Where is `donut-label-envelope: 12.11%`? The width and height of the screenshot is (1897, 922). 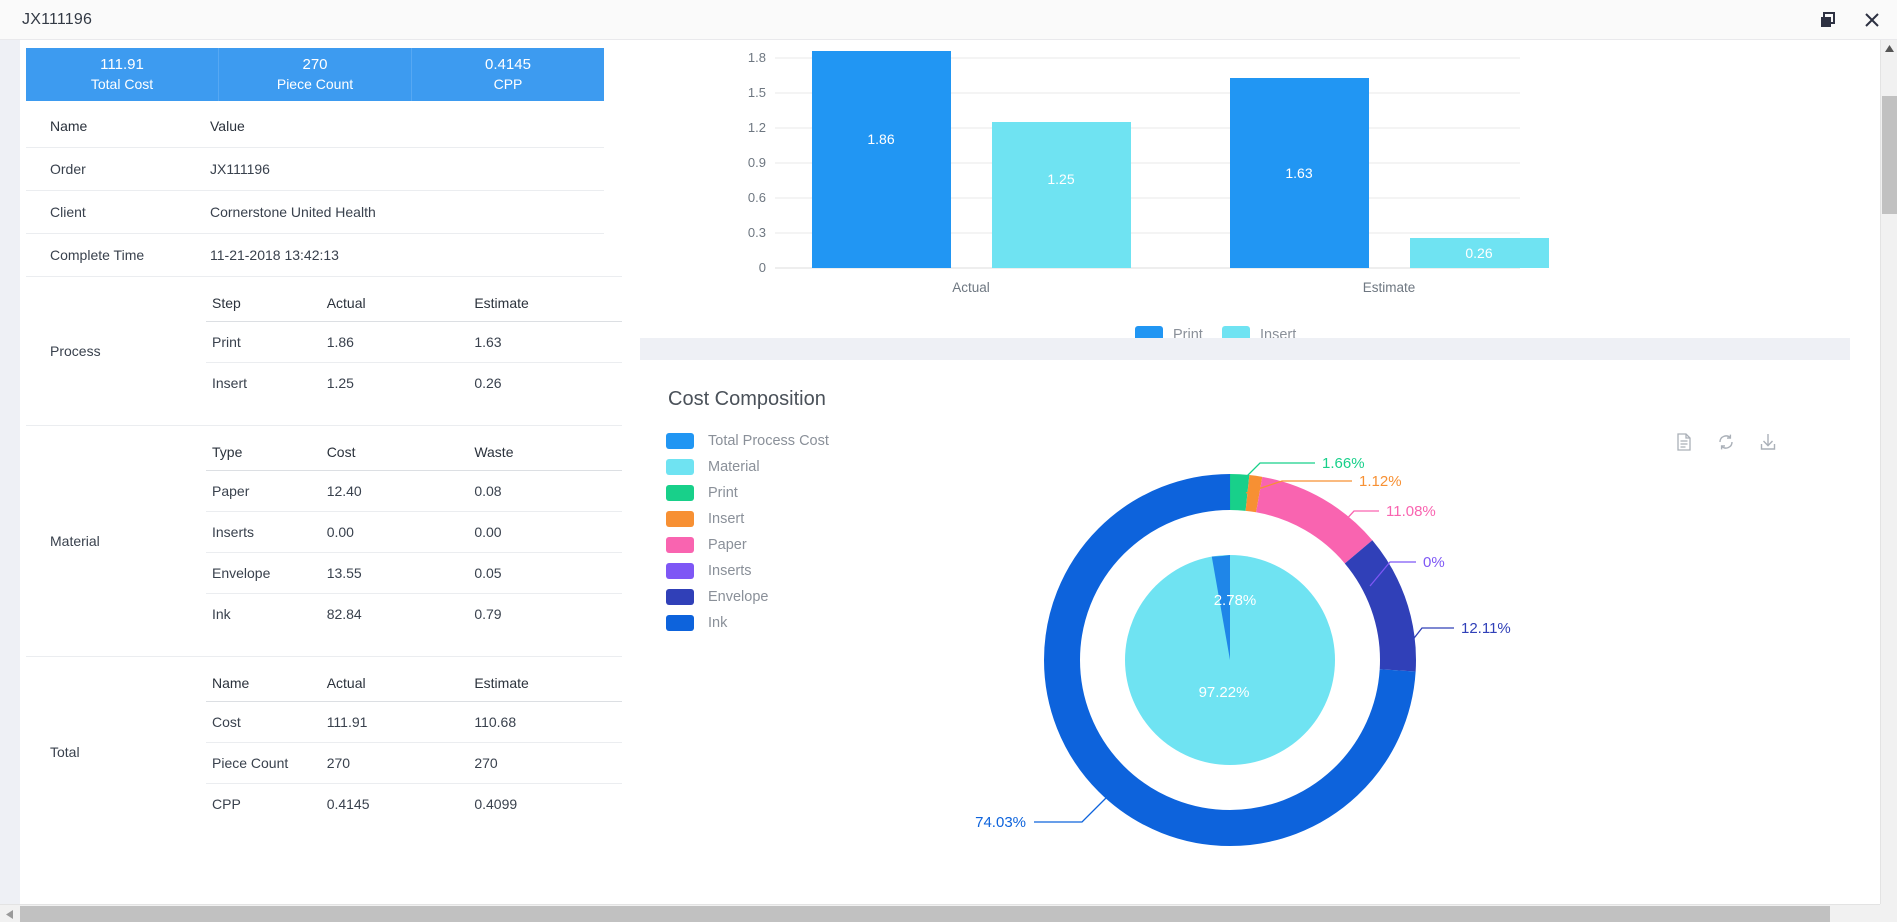
donut-label-envelope: 12.11% is located at coordinates (1486, 628).